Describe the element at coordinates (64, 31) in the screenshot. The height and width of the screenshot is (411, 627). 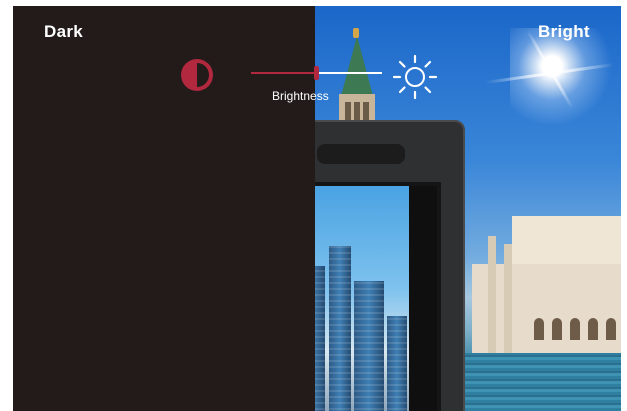
I see `dark-label: Dark` at that location.